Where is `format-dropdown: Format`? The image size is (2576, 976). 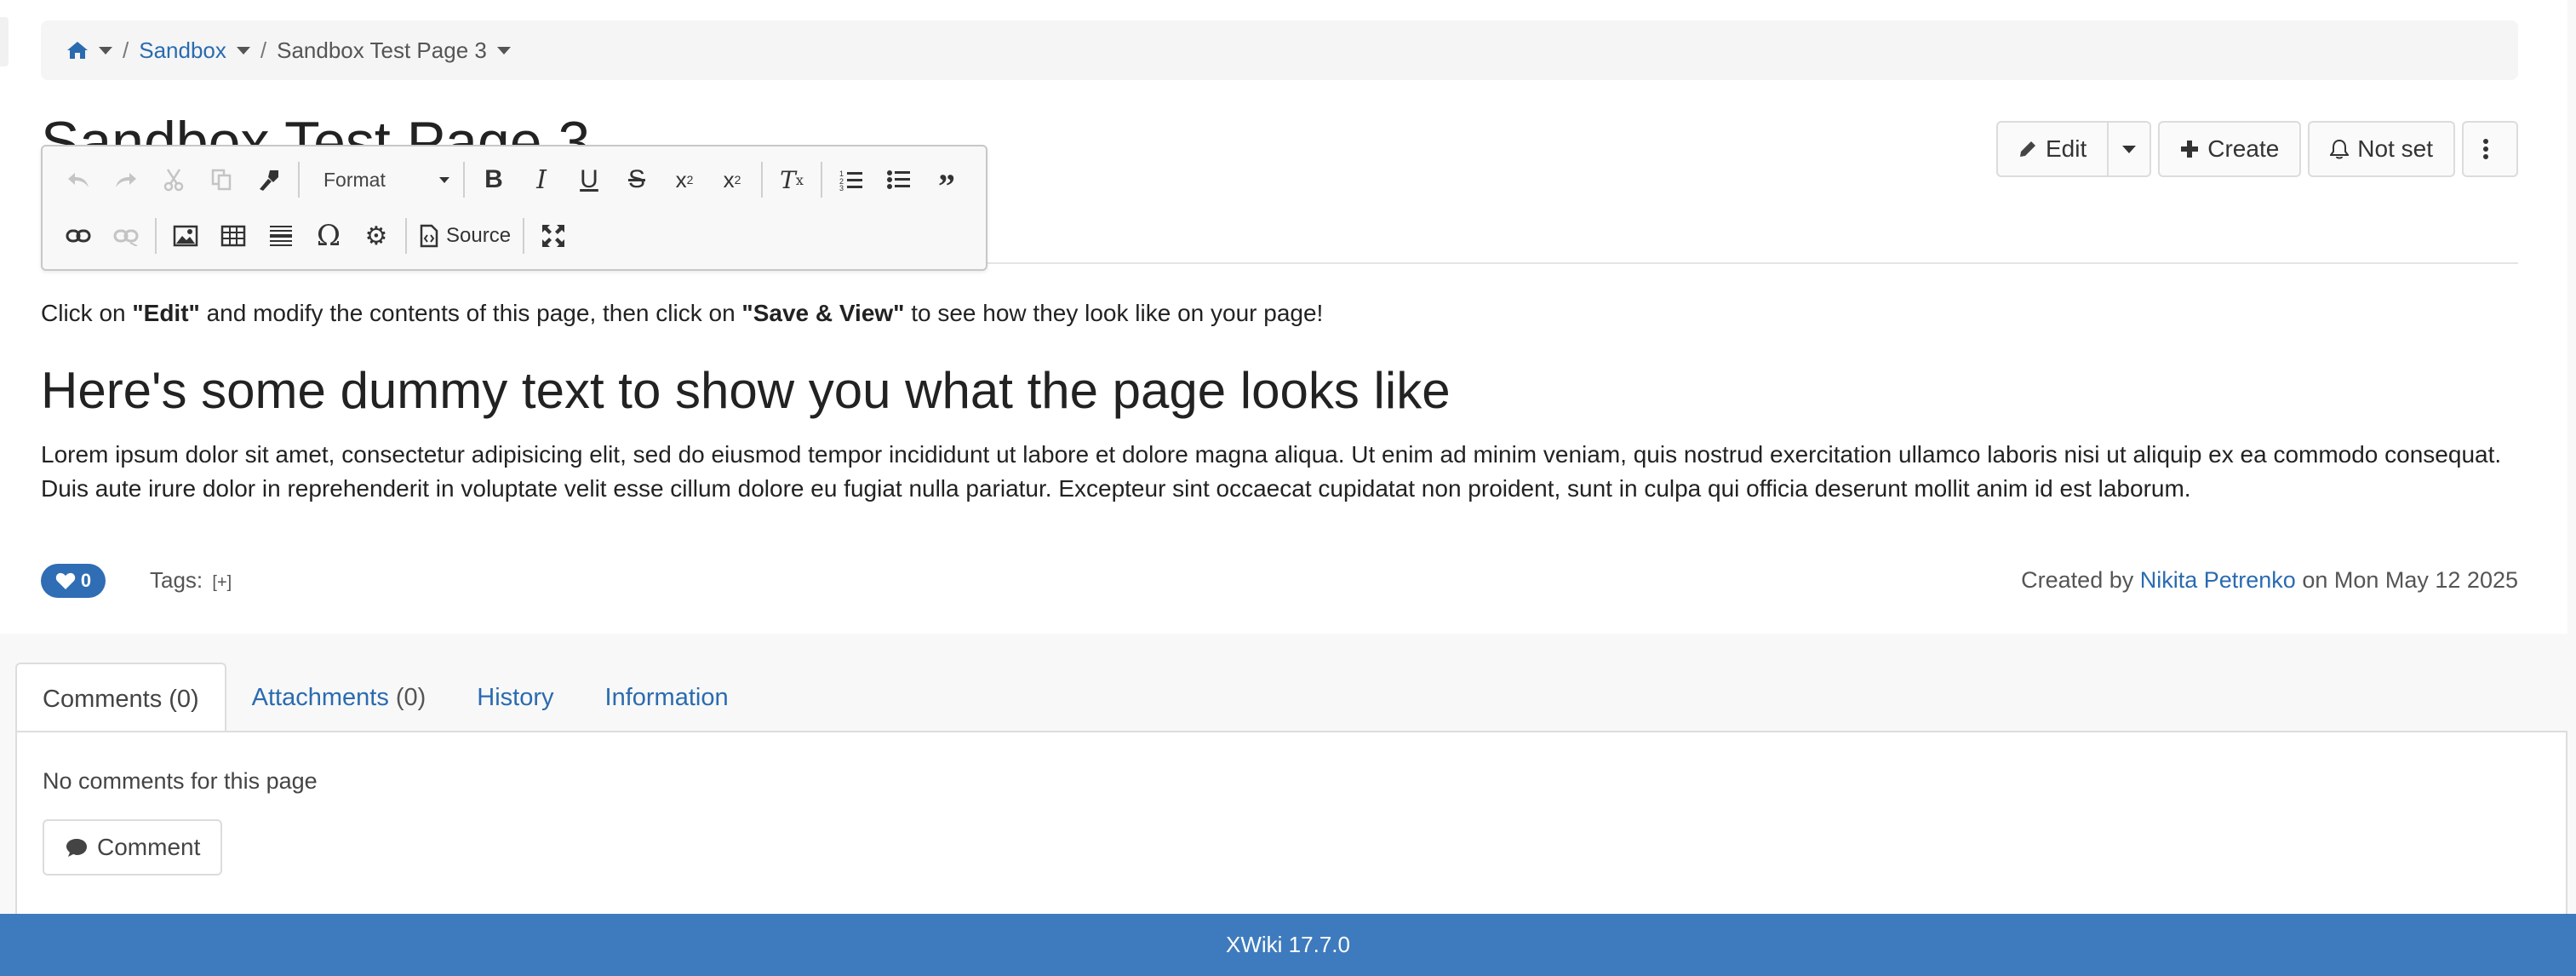 format-dropdown: Format is located at coordinates (382, 179).